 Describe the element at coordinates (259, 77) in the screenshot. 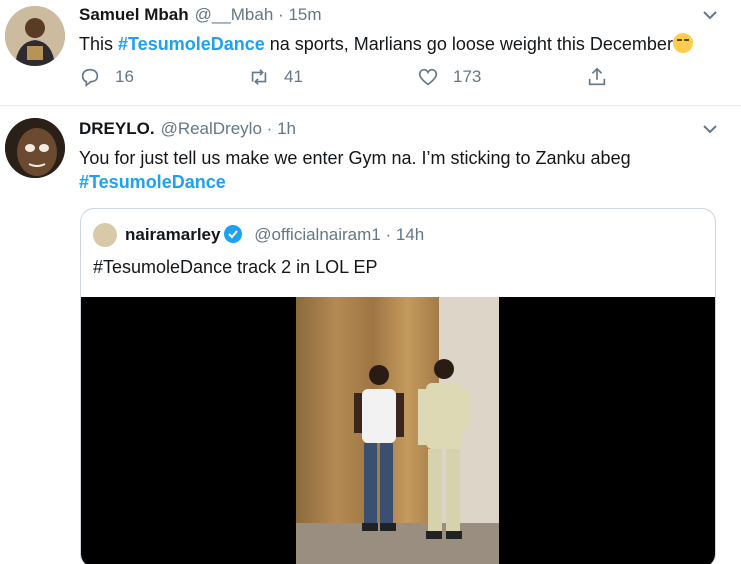

I see `retweet-icon` at that location.